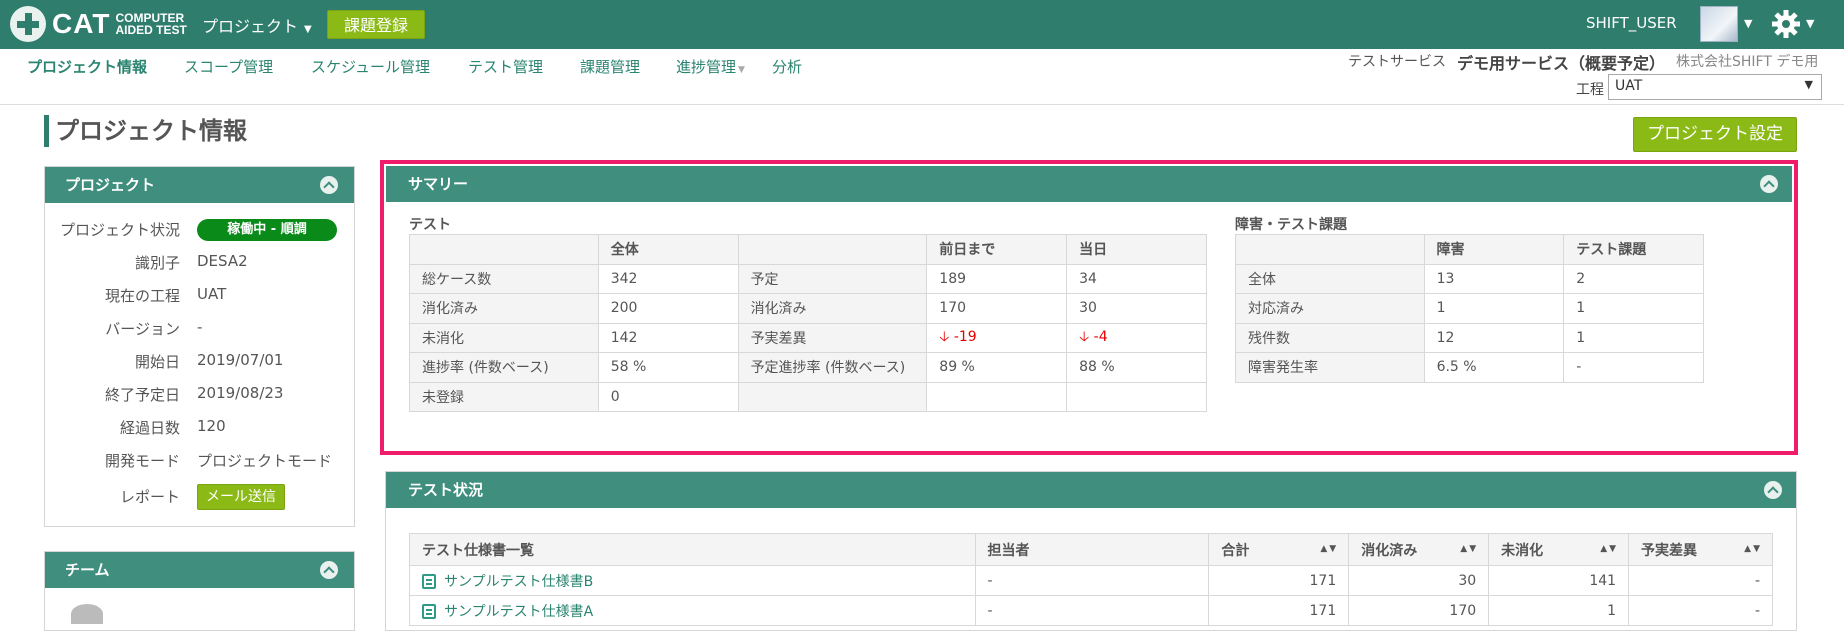 The height and width of the screenshot is (631, 1844). What do you see at coordinates (257, 25) in the screenshot?
I see `project-menu: プロジェクト ▼` at bounding box center [257, 25].